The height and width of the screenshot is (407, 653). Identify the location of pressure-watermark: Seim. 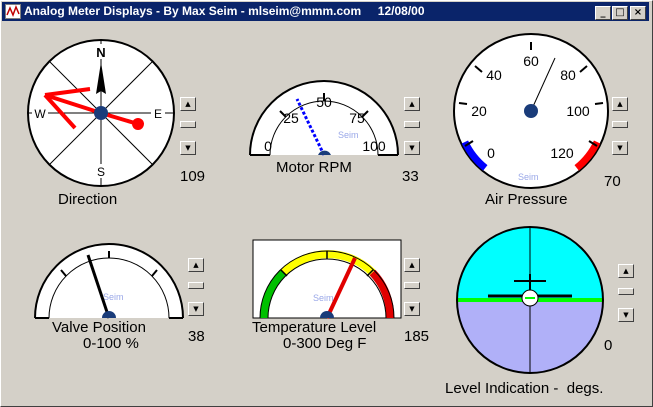
(528, 177).